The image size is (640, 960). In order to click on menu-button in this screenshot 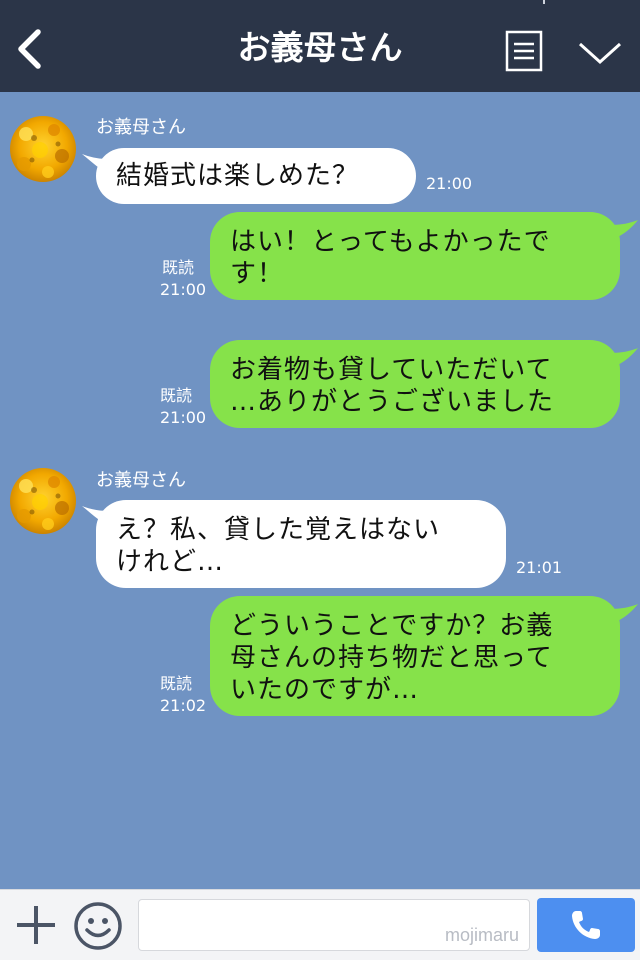, I will do `click(524, 51)`.